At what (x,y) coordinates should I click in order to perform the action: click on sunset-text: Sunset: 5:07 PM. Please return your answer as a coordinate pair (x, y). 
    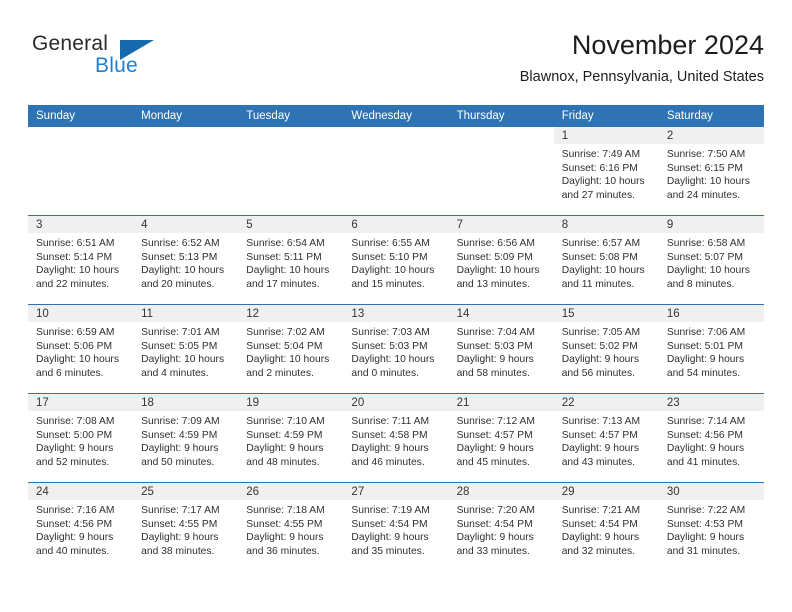
    Looking at the image, I should click on (704, 257).